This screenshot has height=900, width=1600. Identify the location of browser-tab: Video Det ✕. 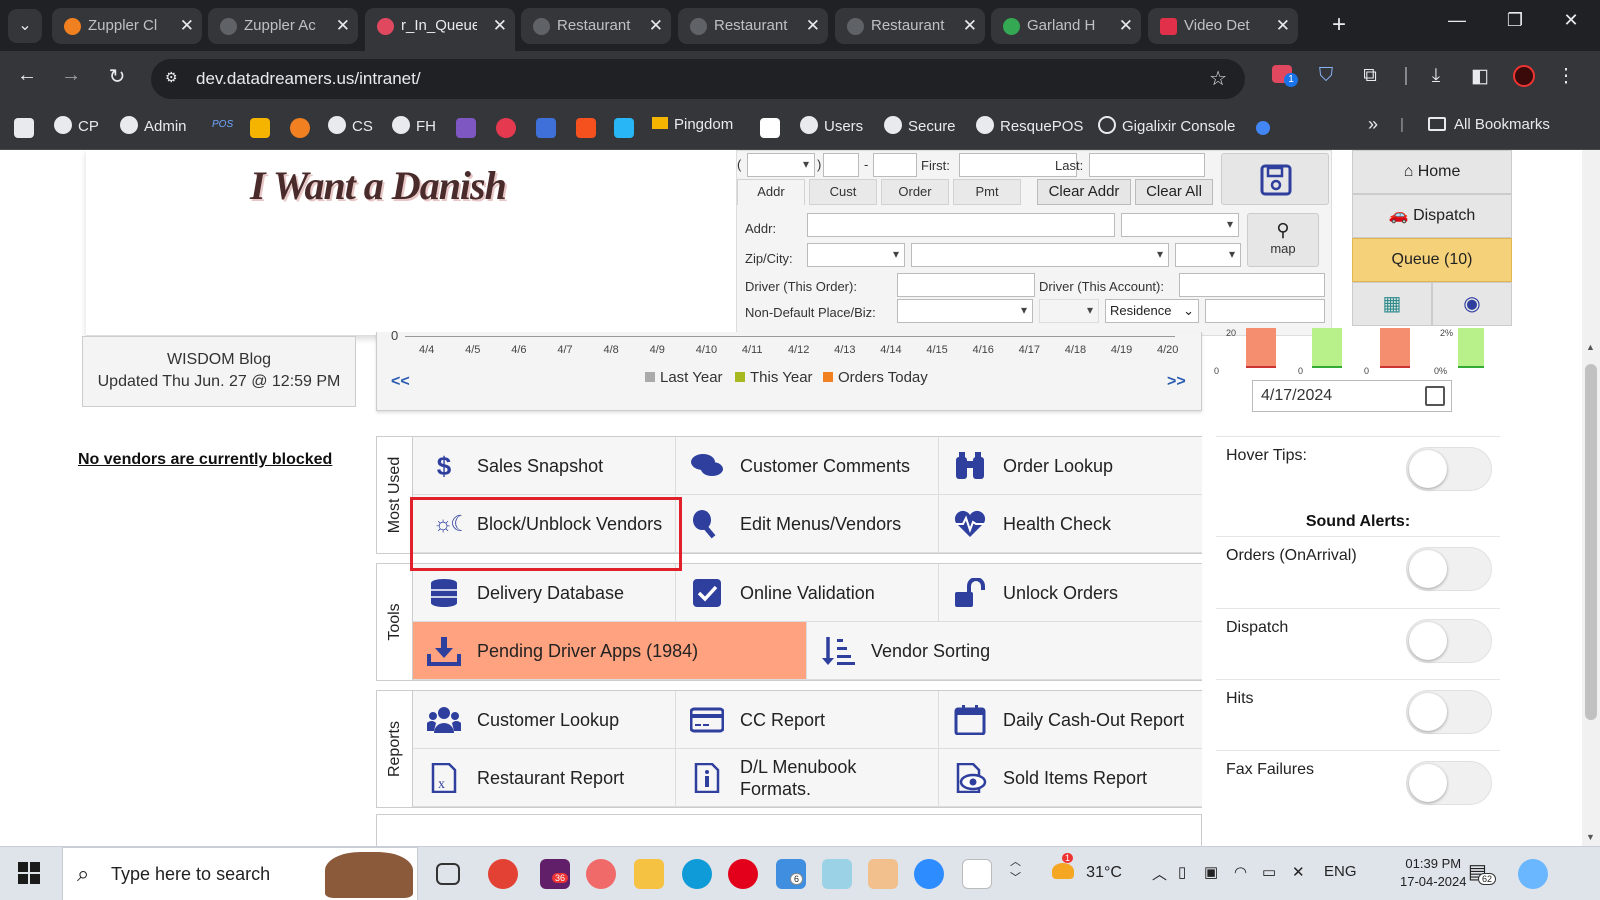
(1223, 26).